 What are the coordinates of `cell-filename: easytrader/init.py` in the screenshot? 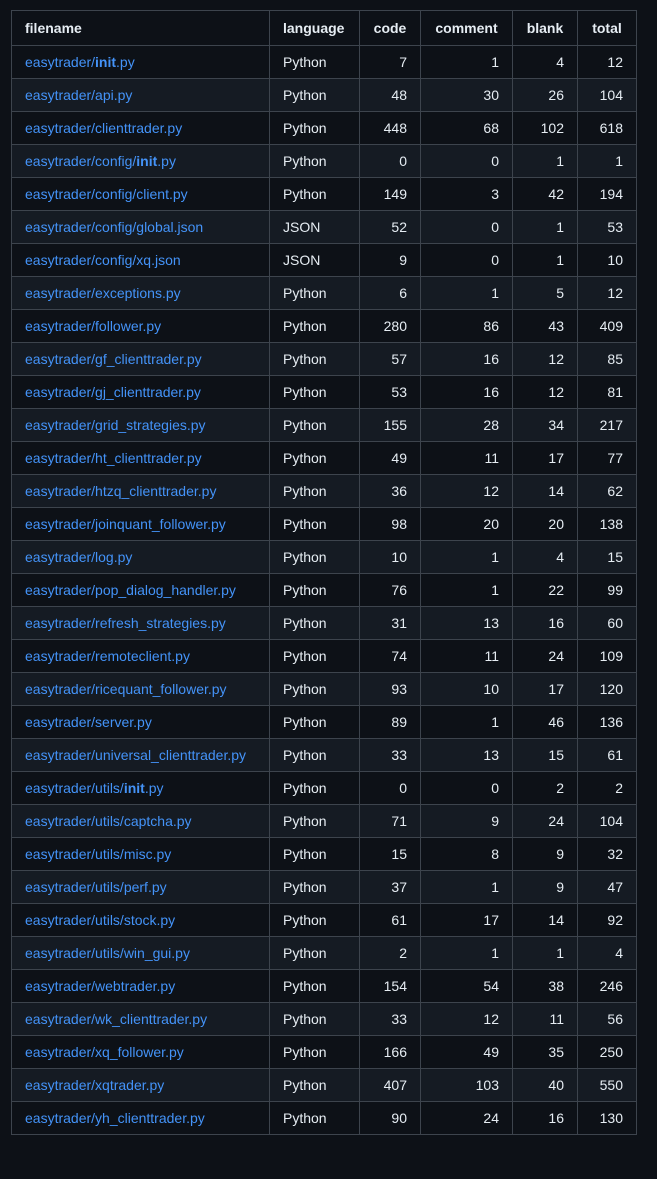 It's located at (140, 62).